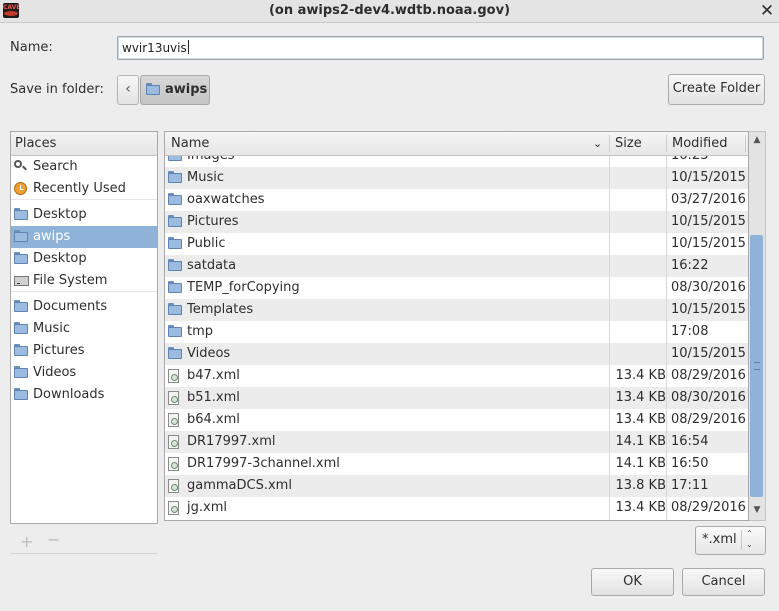 Image resolution: width=779 pixels, height=611 pixels. I want to click on add-place-button: +, so click(26, 541).